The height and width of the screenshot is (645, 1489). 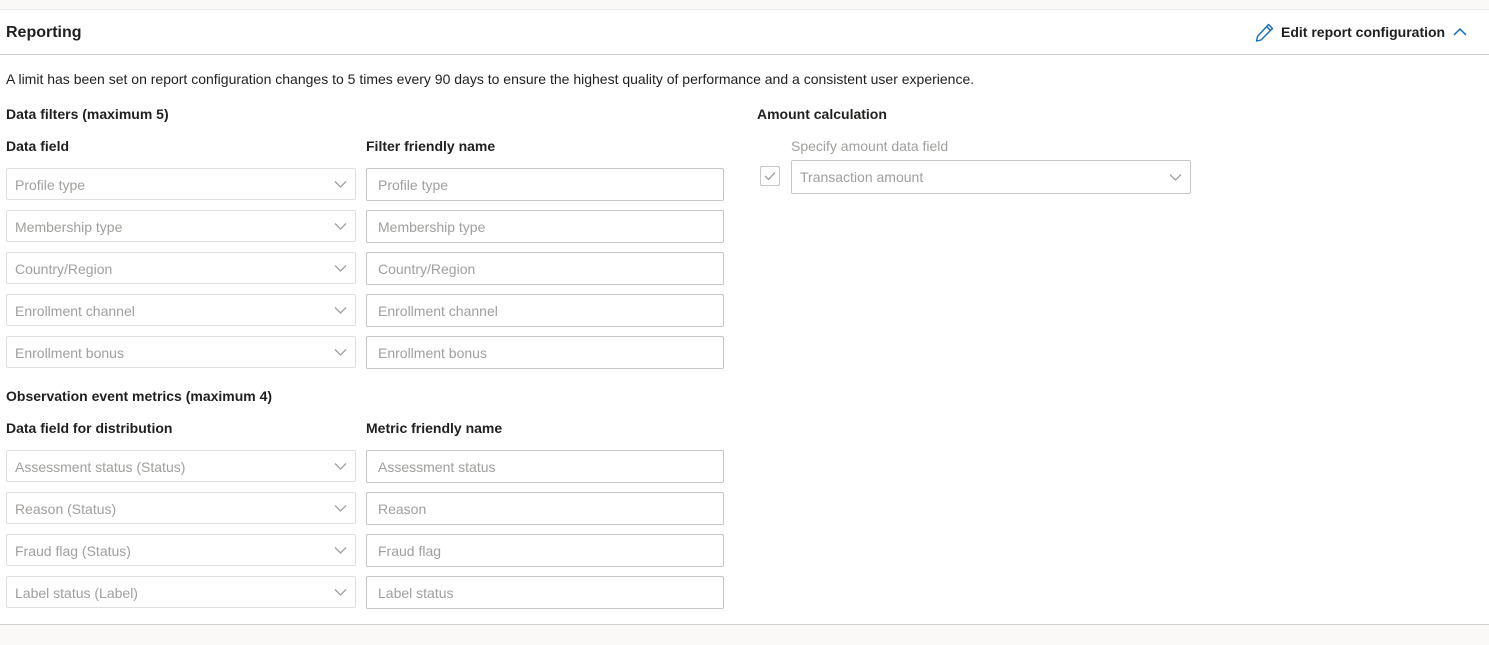 I want to click on edit-report-configuration-label: Edit report configuration, so click(x=1363, y=32).